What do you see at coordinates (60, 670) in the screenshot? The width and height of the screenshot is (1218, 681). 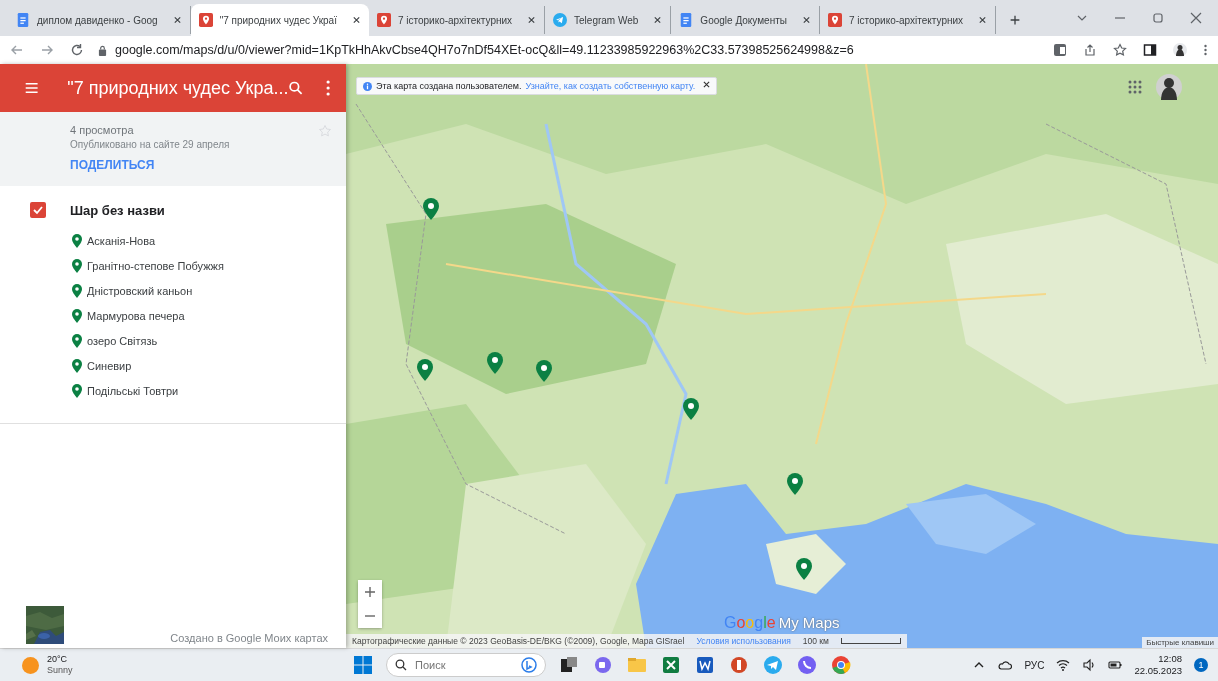 I see `weather-condition: Sunny` at bounding box center [60, 670].